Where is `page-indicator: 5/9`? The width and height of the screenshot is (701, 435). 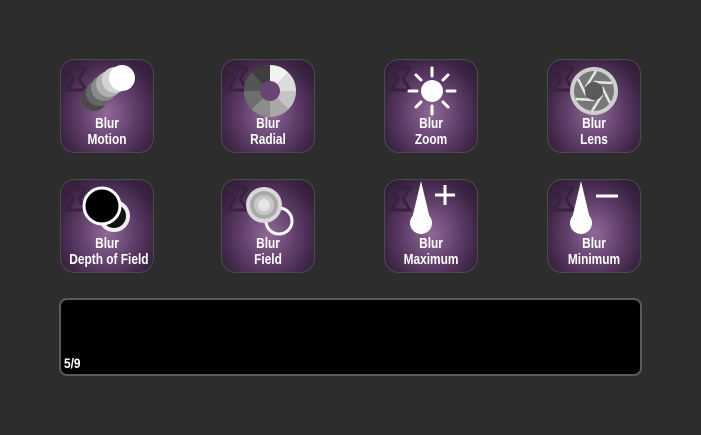
page-indicator: 5/9 is located at coordinates (72, 363).